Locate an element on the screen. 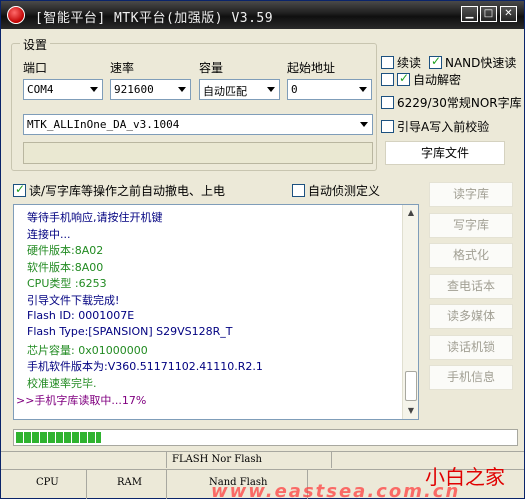 The width and height of the screenshot is (525, 499). da-file-select: MTK_ALLInOne_DA_v3.1004 is located at coordinates (198, 124).